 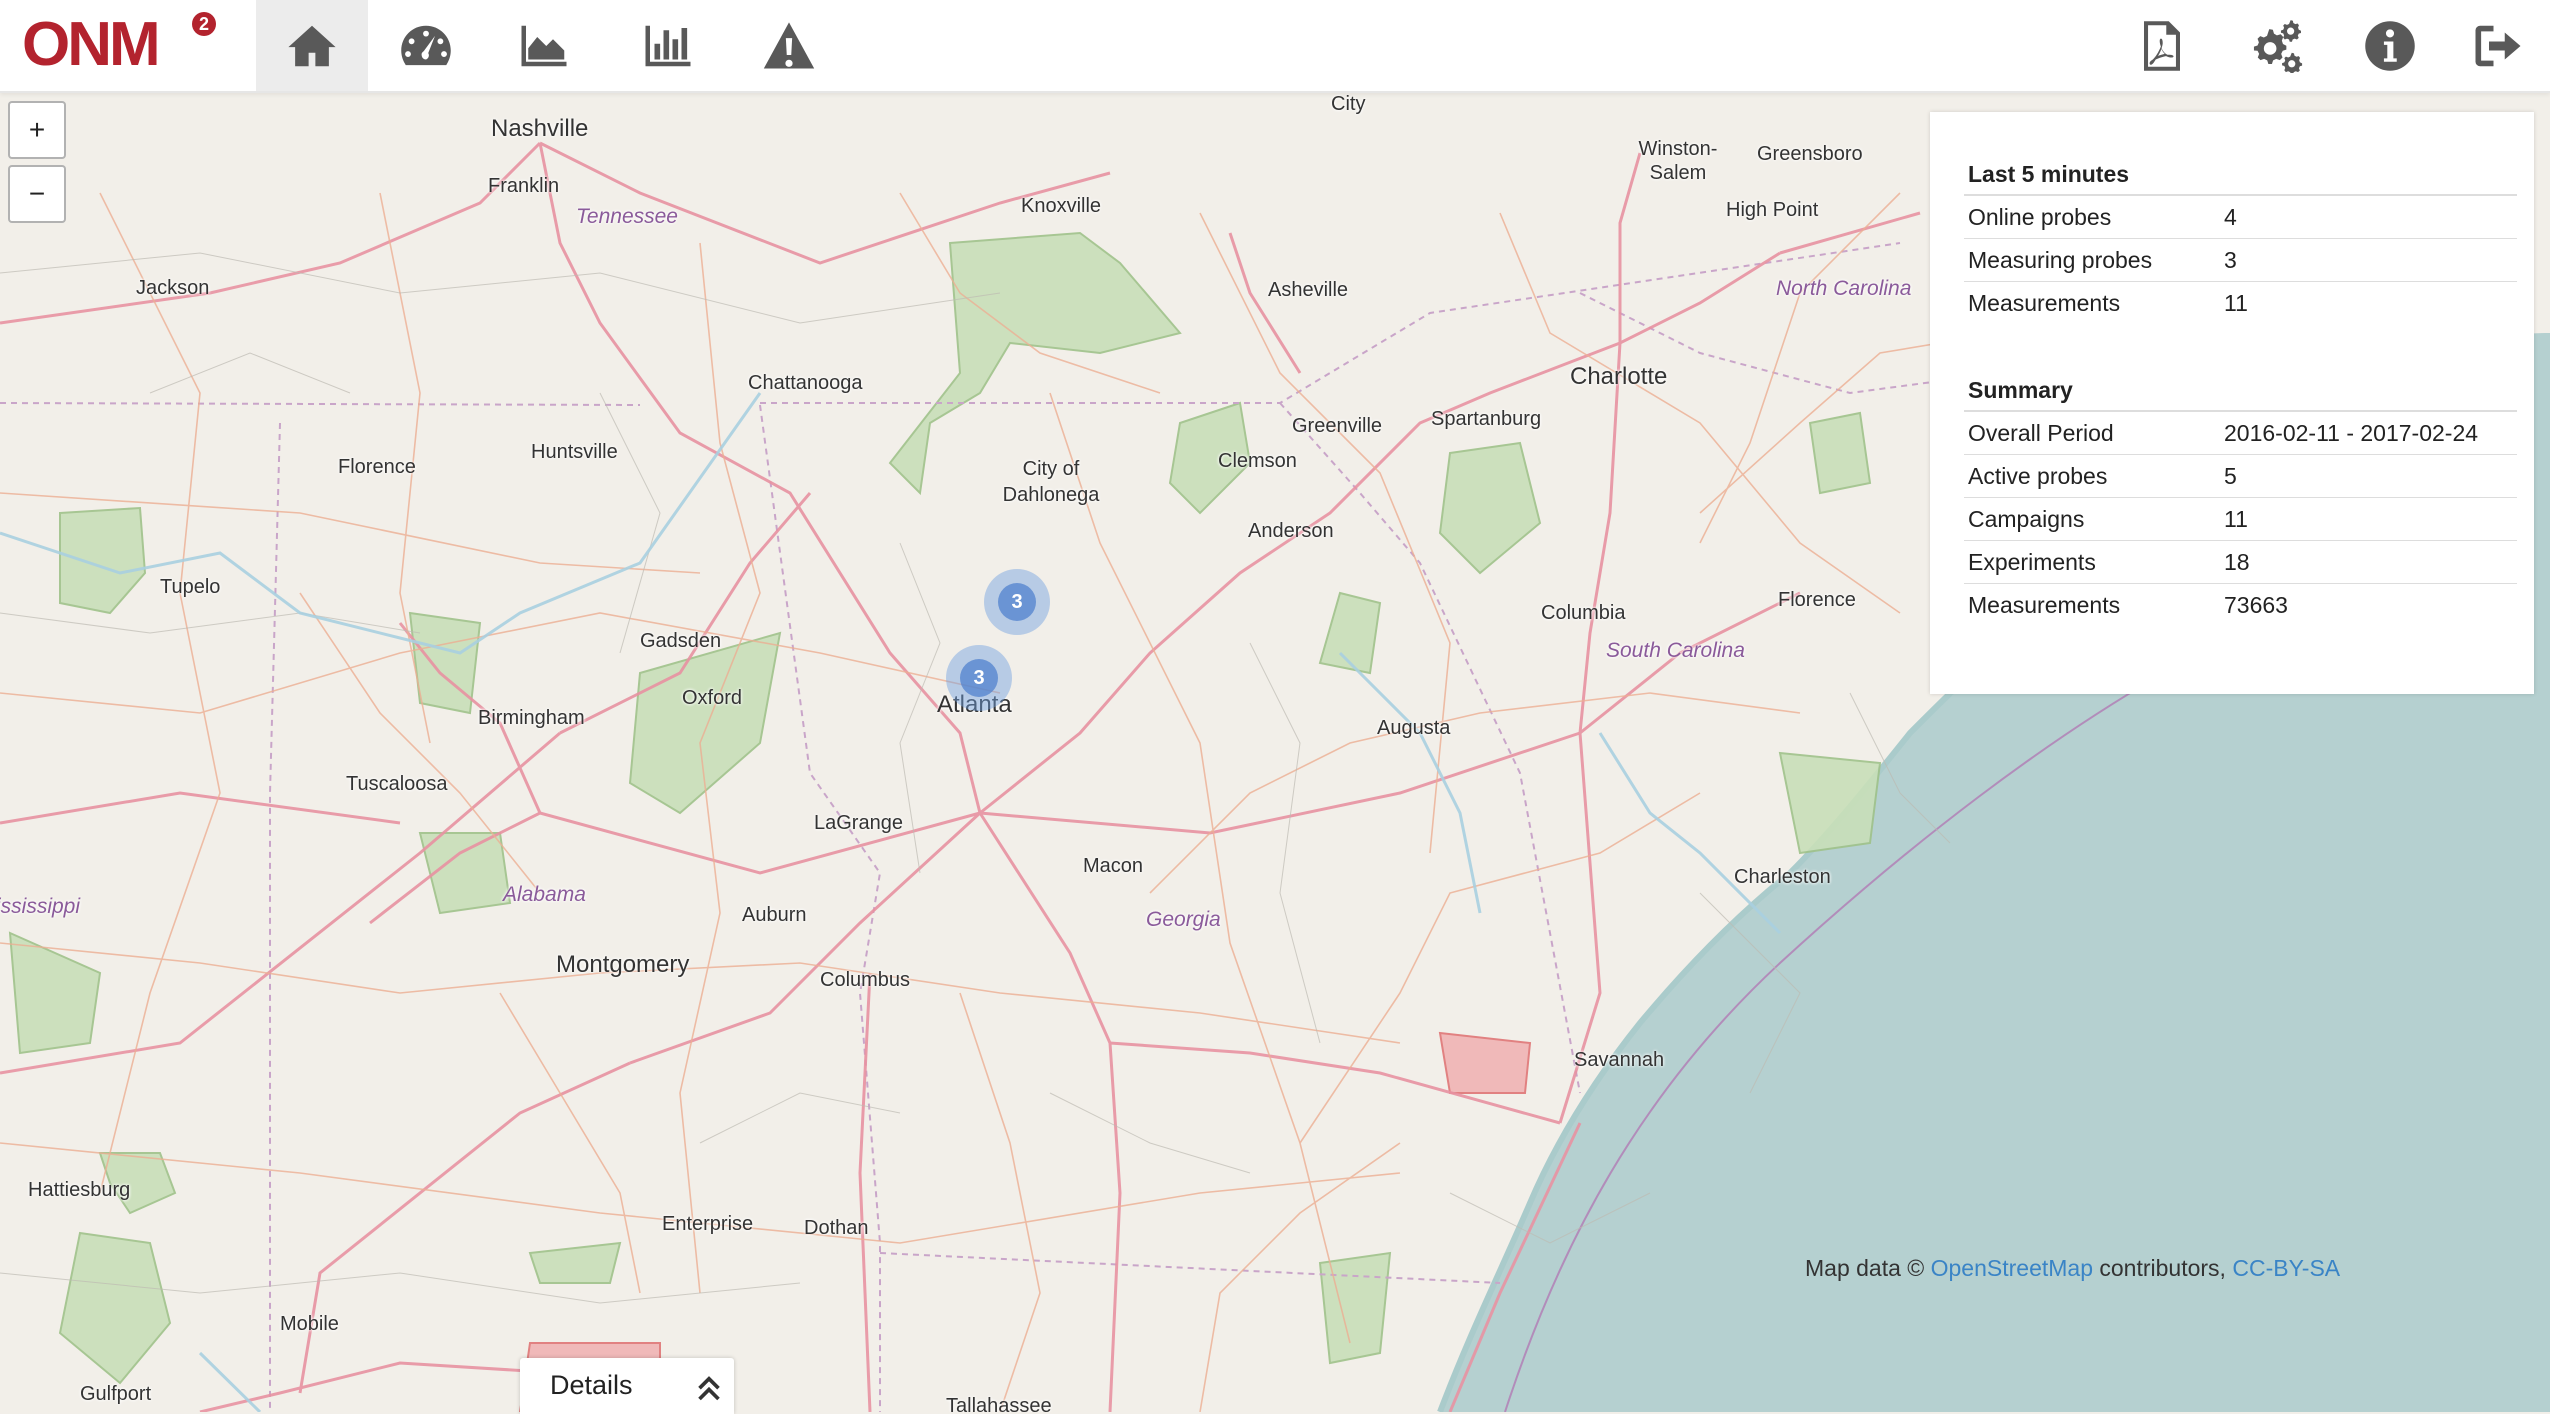 I want to click on details-toggle-button: Details, so click(x=627, y=1386).